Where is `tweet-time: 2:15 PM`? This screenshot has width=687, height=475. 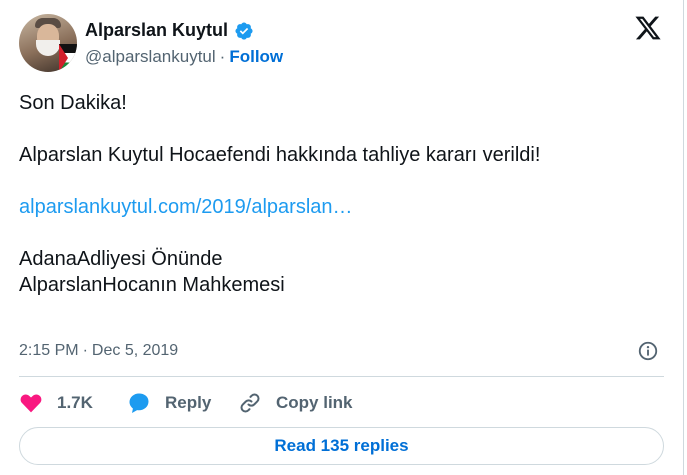 tweet-time: 2:15 PM is located at coordinates (49, 350).